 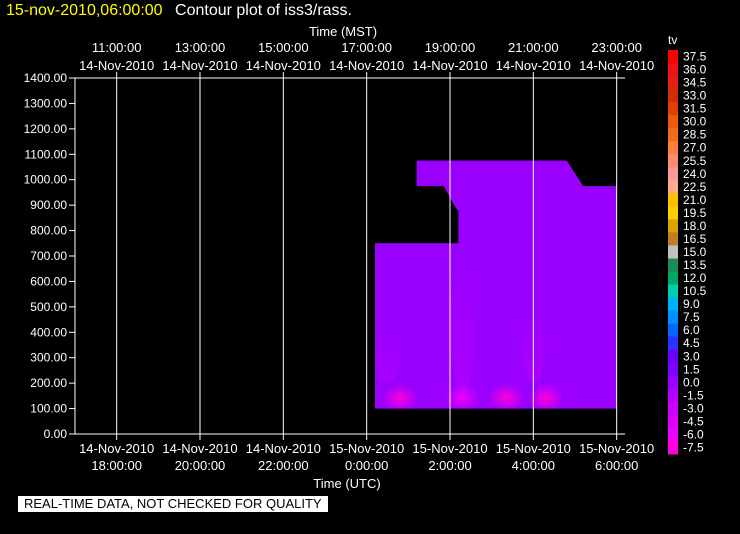 What do you see at coordinates (693, 434) in the screenshot?
I see `colorbar-tick-label: -6.0` at bounding box center [693, 434].